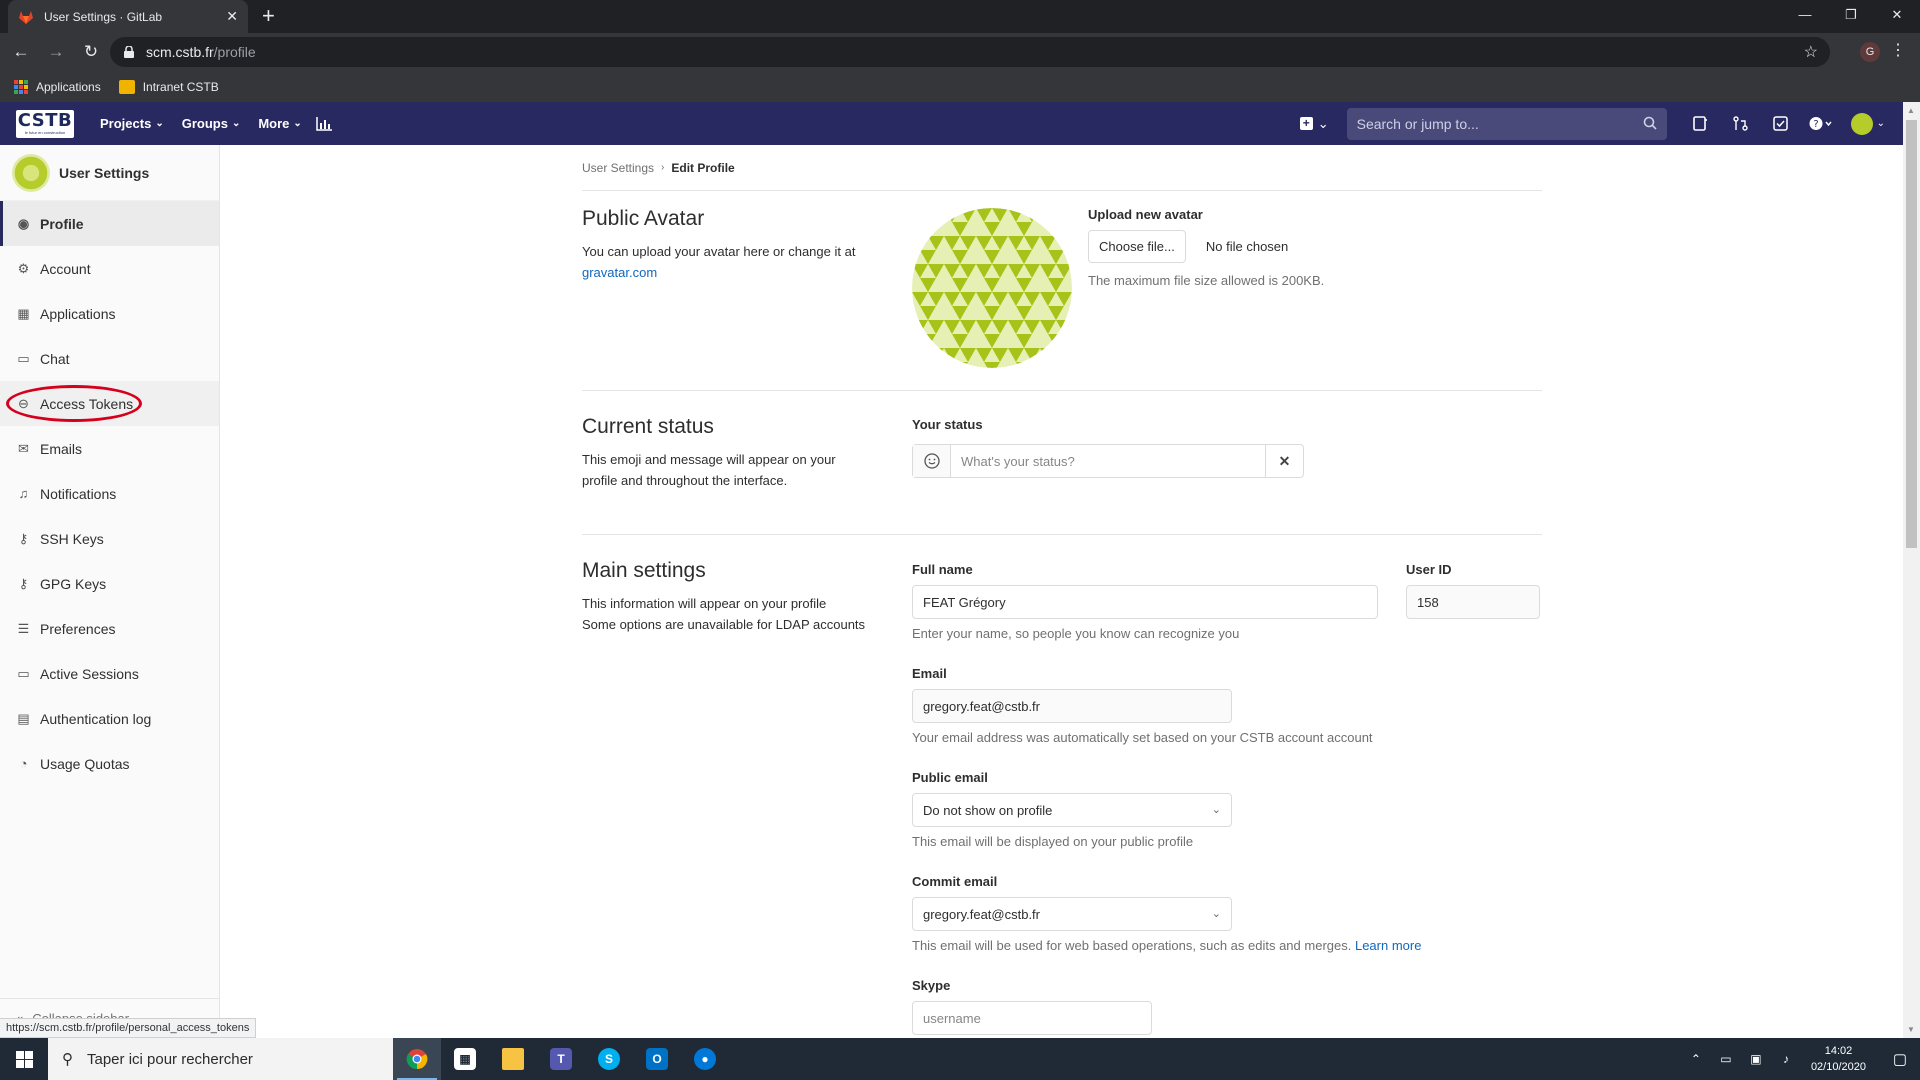 The width and height of the screenshot is (1920, 1080). I want to click on new-tab-button: +, so click(268, 16).